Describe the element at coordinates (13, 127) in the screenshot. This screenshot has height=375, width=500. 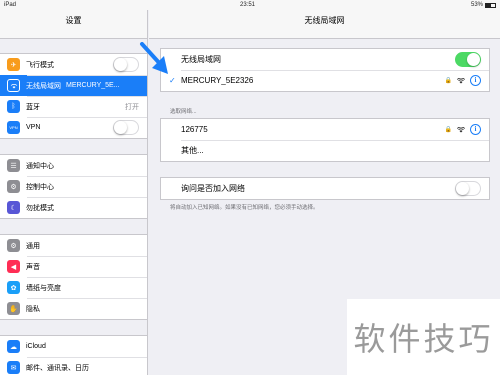
I see `vpn-icon: VPN` at that location.